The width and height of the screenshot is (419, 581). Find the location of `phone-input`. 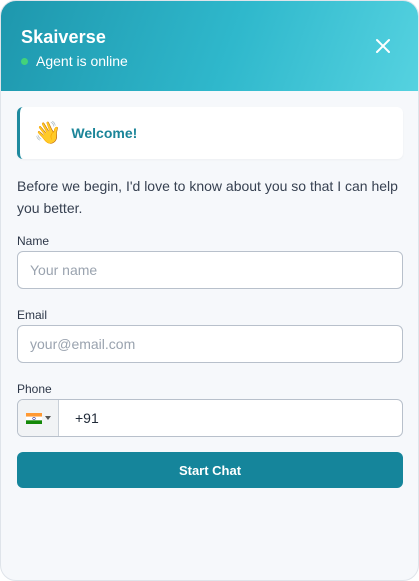

phone-input is located at coordinates (230, 418).